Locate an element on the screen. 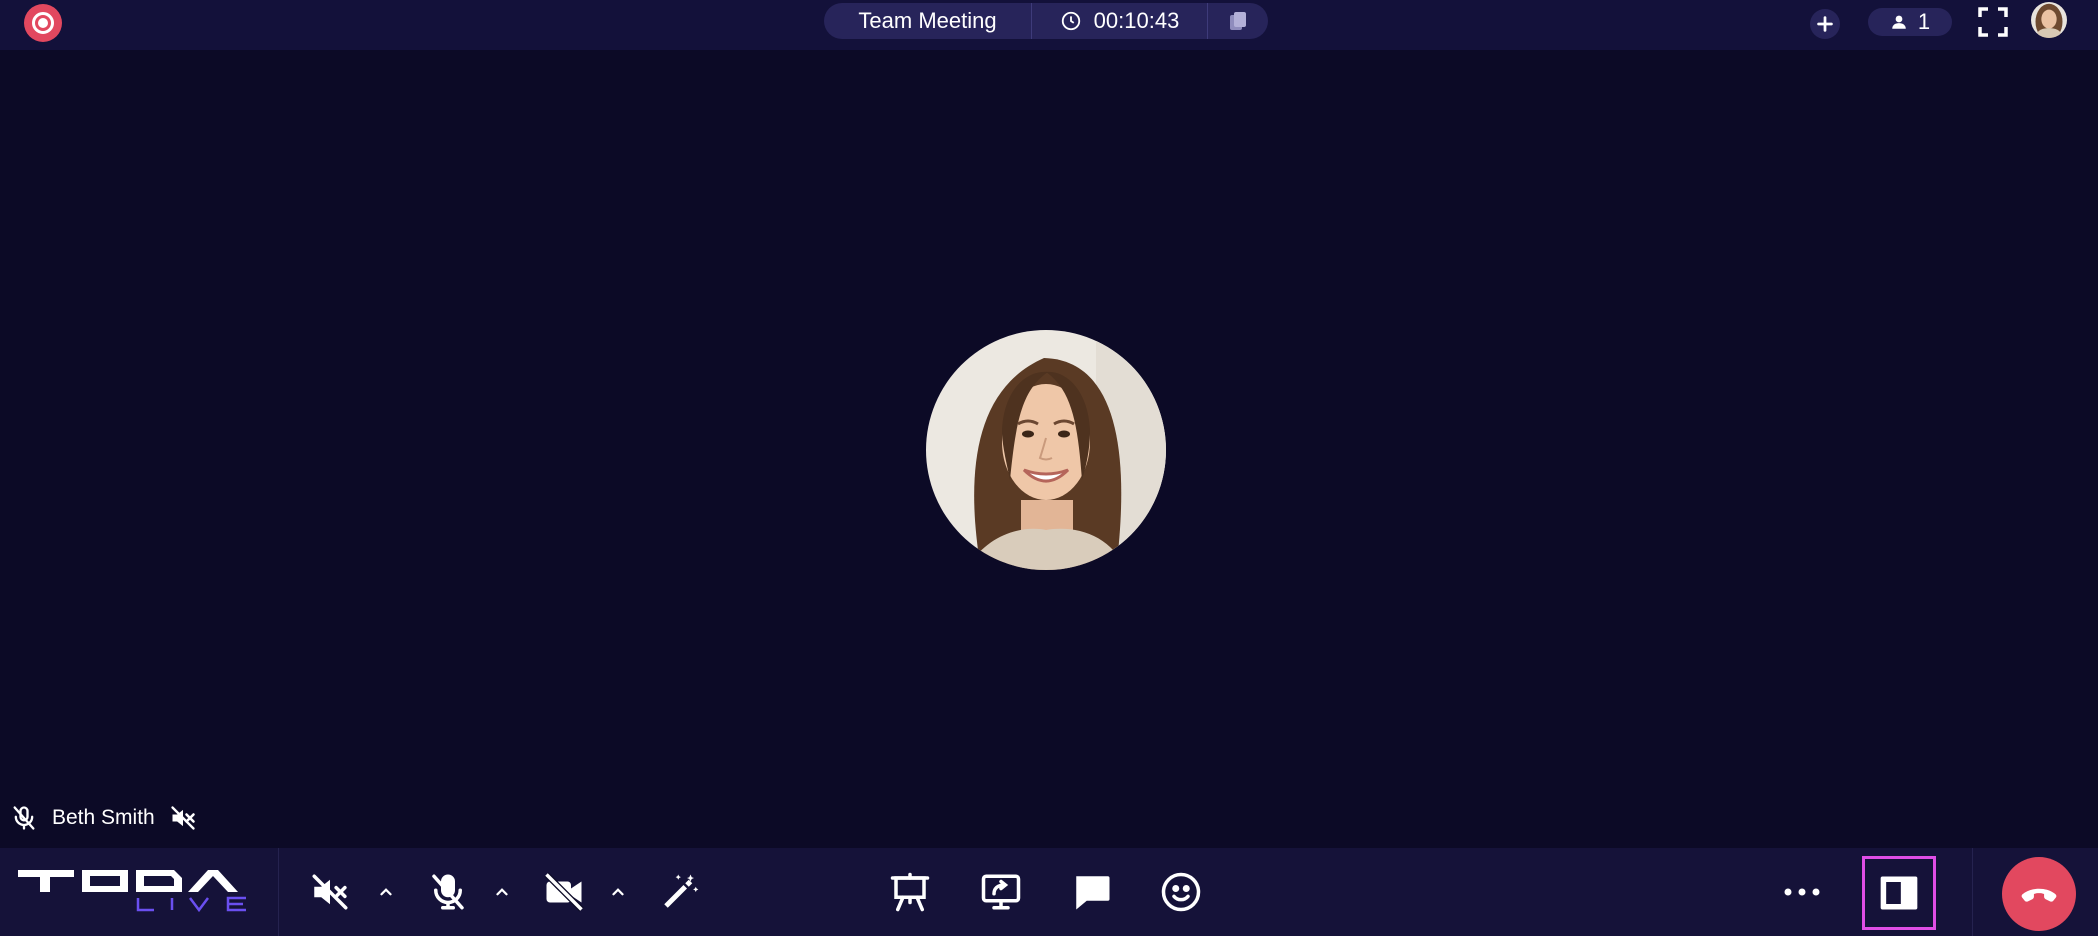  more-options-button is located at coordinates (1802, 892).